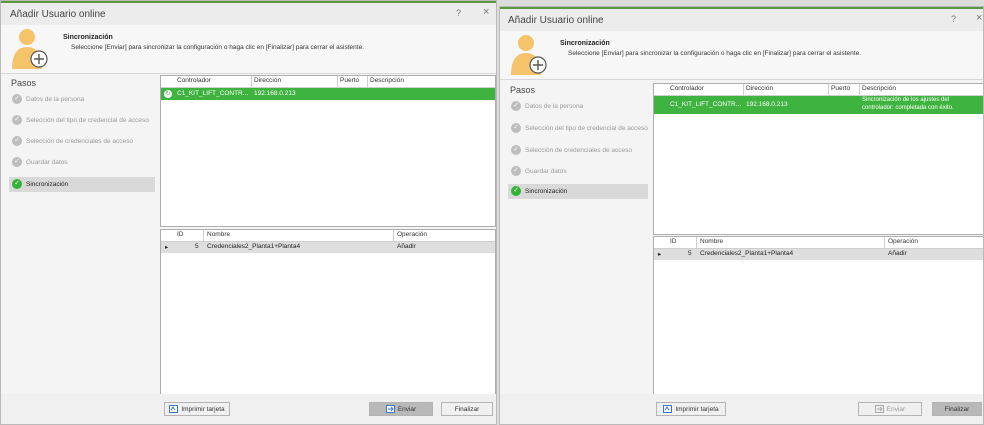 The image size is (984, 425). What do you see at coordinates (168, 94) in the screenshot?
I see `status-icon: ↻` at bounding box center [168, 94].